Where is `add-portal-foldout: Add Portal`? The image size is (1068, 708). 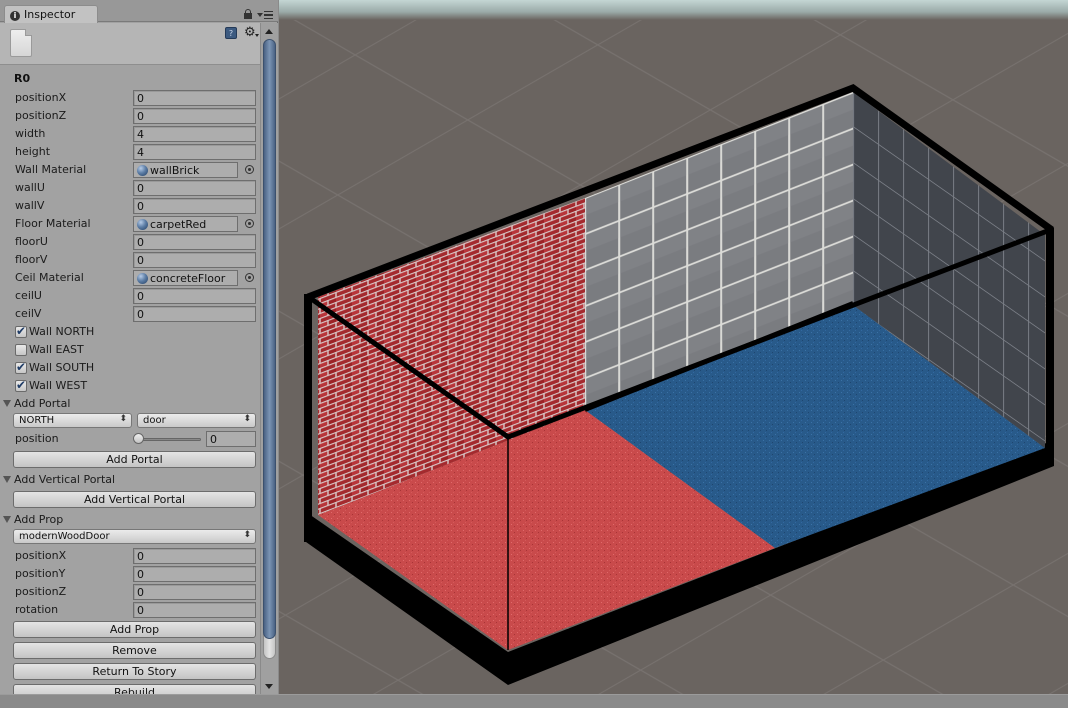
add-portal-foldout: Add Portal is located at coordinates (130, 404).